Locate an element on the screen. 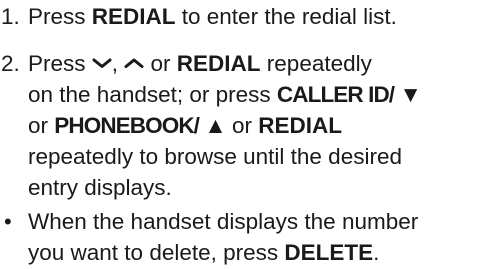  chevron-up-icon is located at coordinates (134, 63).